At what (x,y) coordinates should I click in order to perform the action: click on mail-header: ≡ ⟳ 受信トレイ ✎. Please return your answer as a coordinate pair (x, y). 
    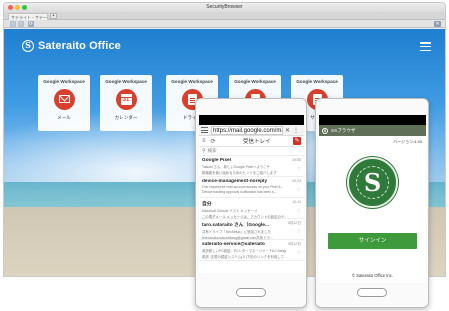
    Looking at the image, I should click on (251, 141).